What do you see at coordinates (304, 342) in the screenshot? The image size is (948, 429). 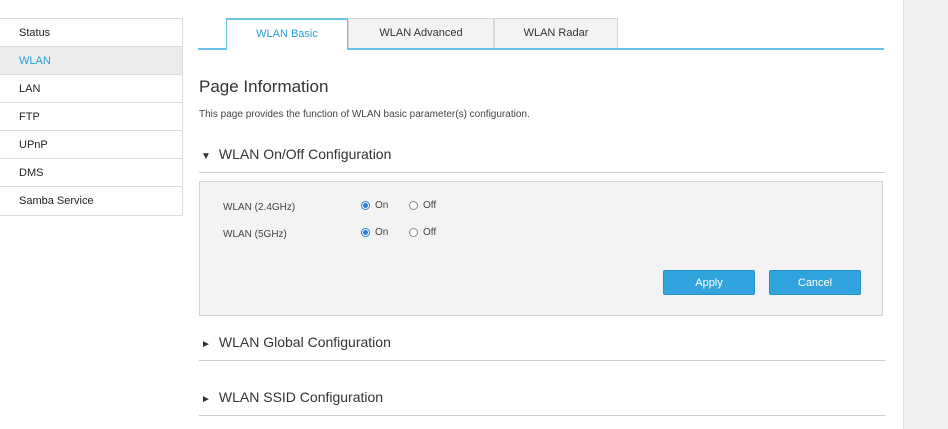 I see `section-wlan-global-label: WLAN Global Configuration` at bounding box center [304, 342].